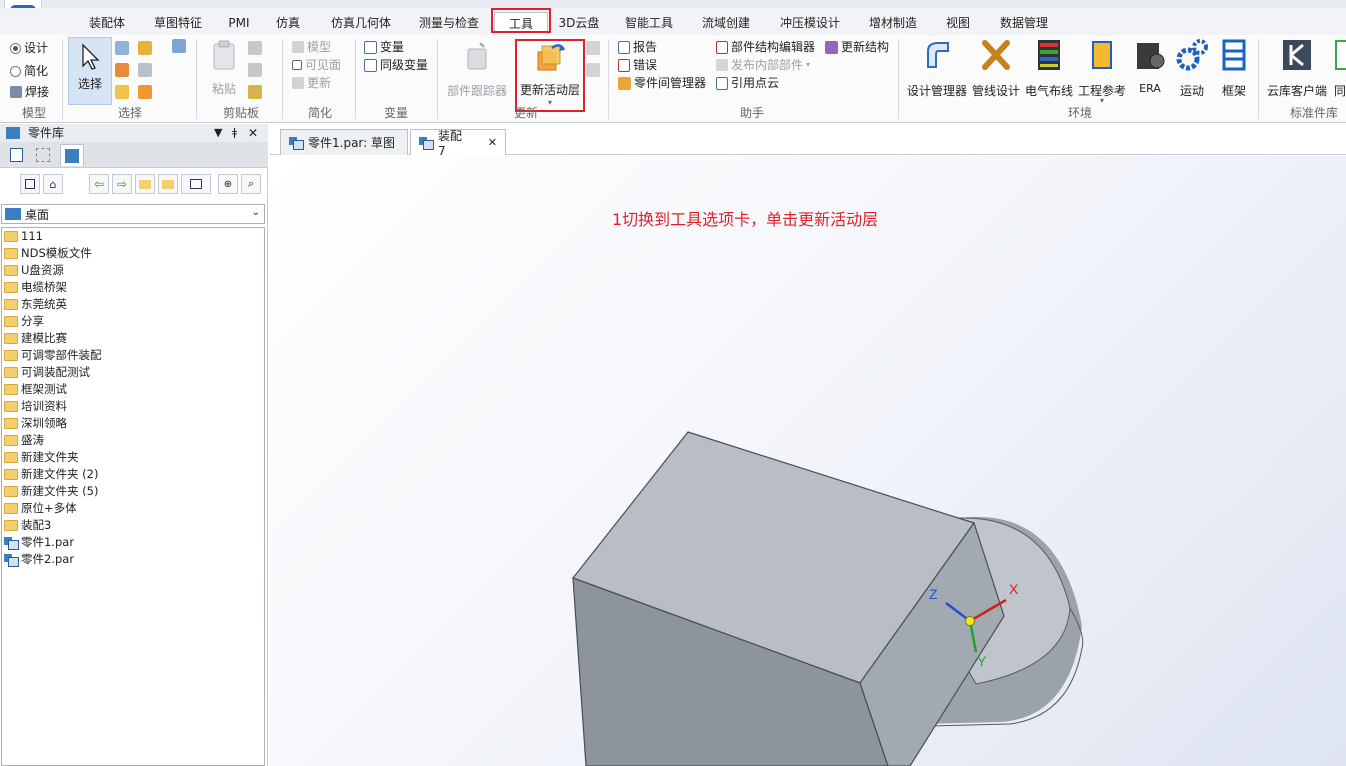 This screenshot has height=766, width=1346. I want to click on forward-button: ⇨, so click(122, 184).